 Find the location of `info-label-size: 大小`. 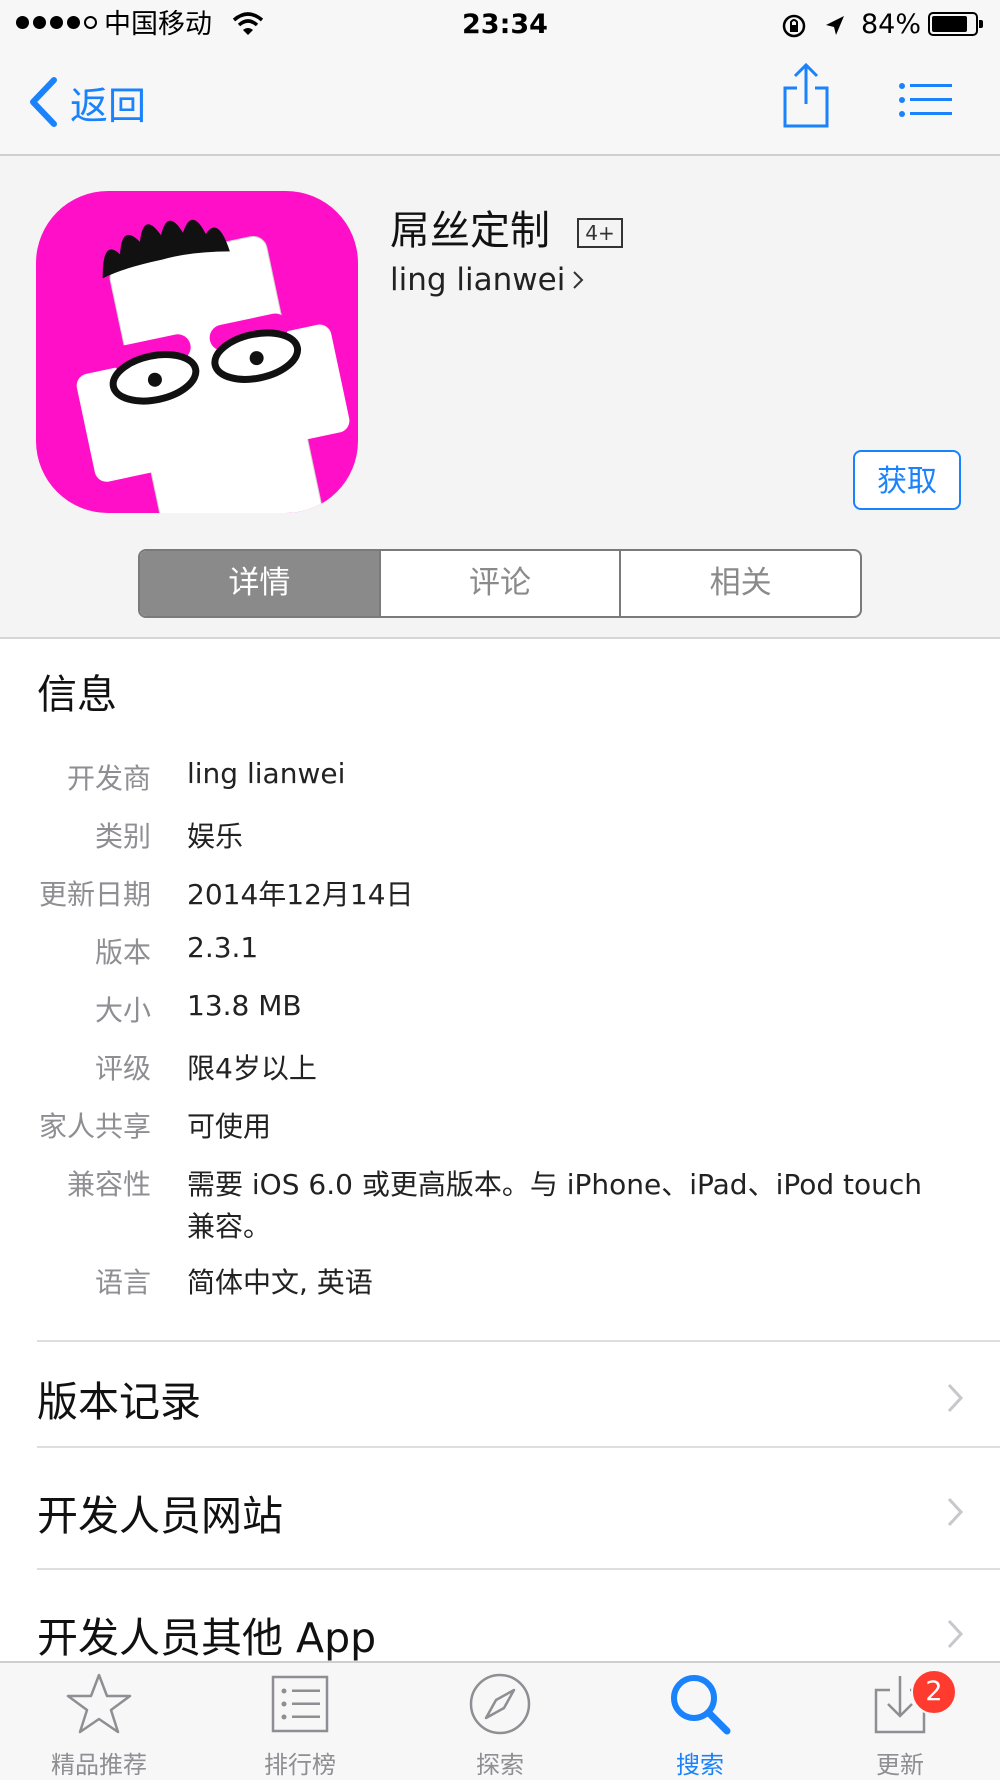

info-label-size: 大小 is located at coordinates (122, 1010).